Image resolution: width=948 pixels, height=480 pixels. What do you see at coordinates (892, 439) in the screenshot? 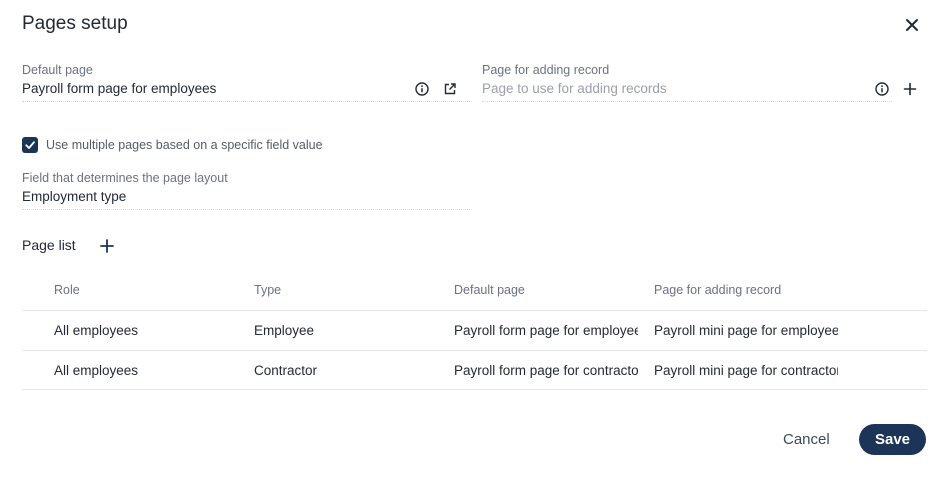
I see `save-button: Save` at bounding box center [892, 439].